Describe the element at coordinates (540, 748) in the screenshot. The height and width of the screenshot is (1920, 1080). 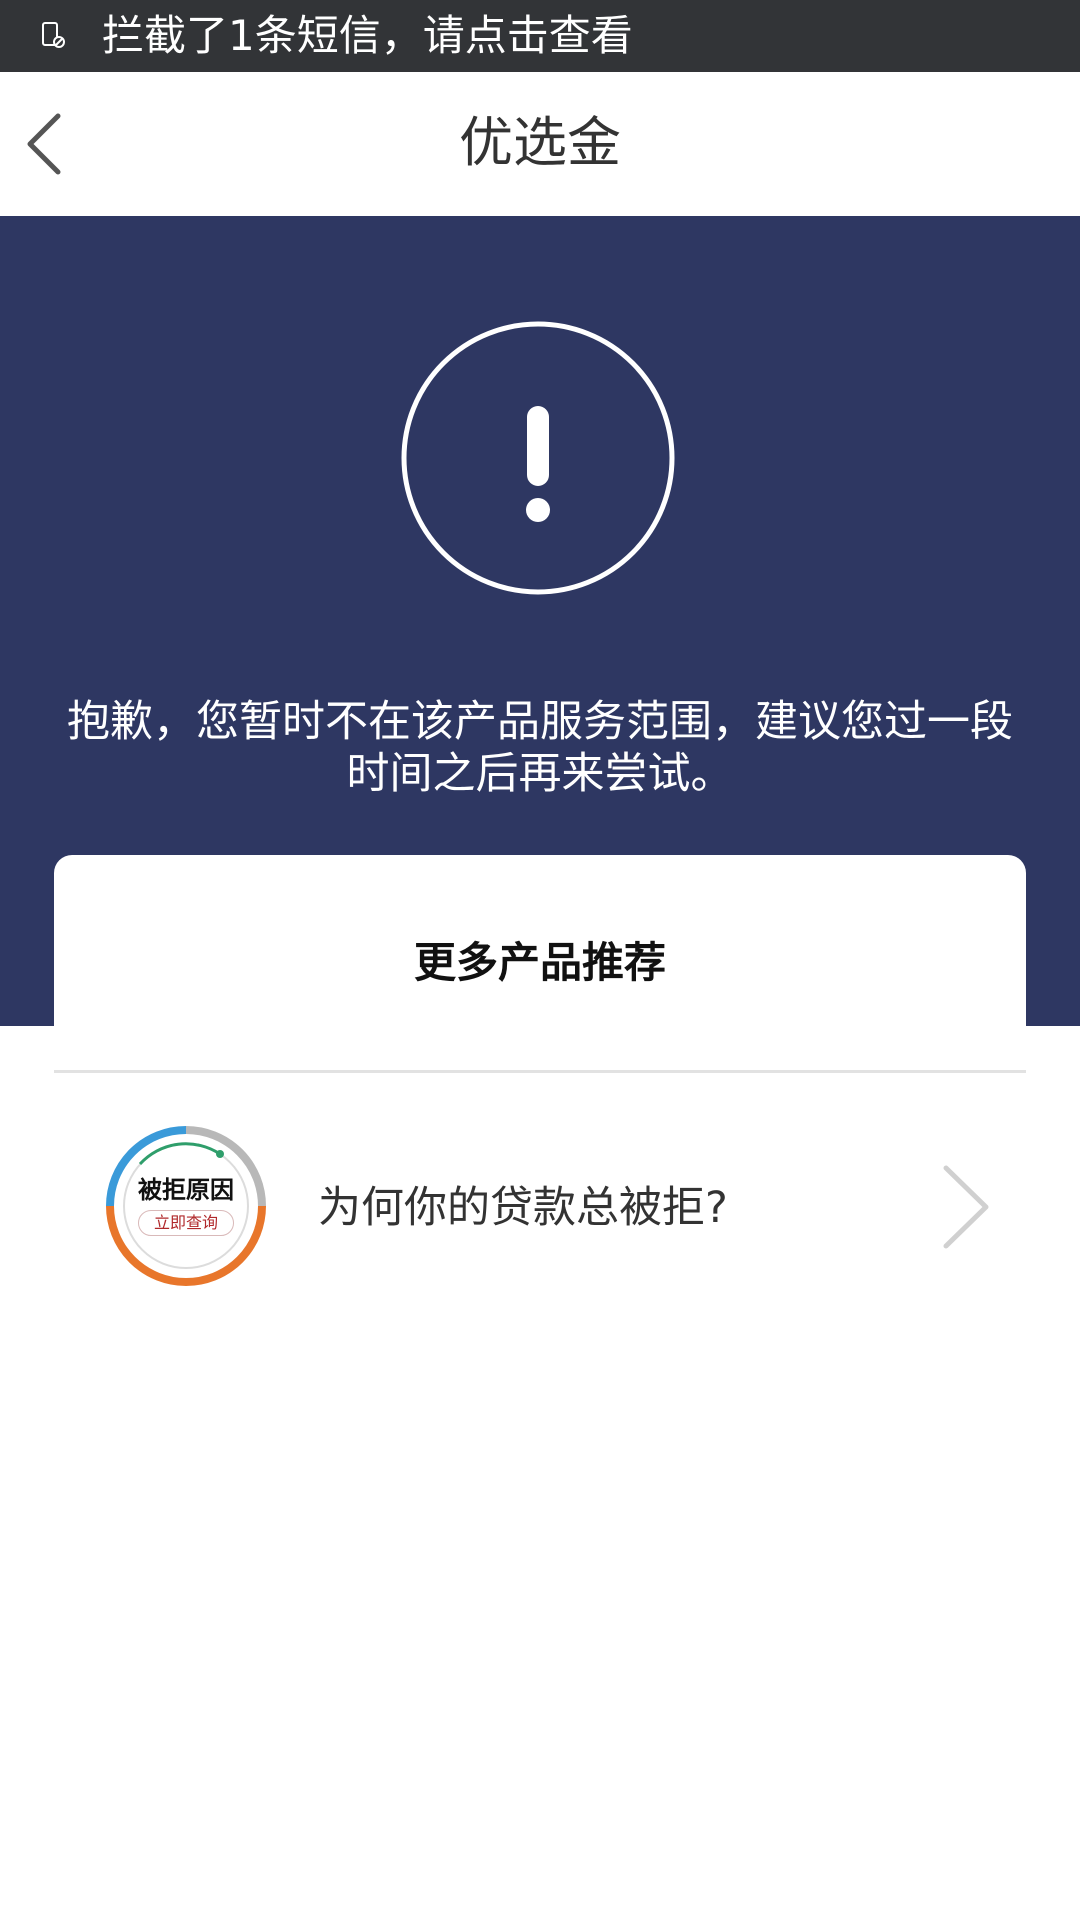
I see `error-message: 抱歉，您暂时不在该产品服务范围，建议您过一段时间之后再来尝试。` at that location.